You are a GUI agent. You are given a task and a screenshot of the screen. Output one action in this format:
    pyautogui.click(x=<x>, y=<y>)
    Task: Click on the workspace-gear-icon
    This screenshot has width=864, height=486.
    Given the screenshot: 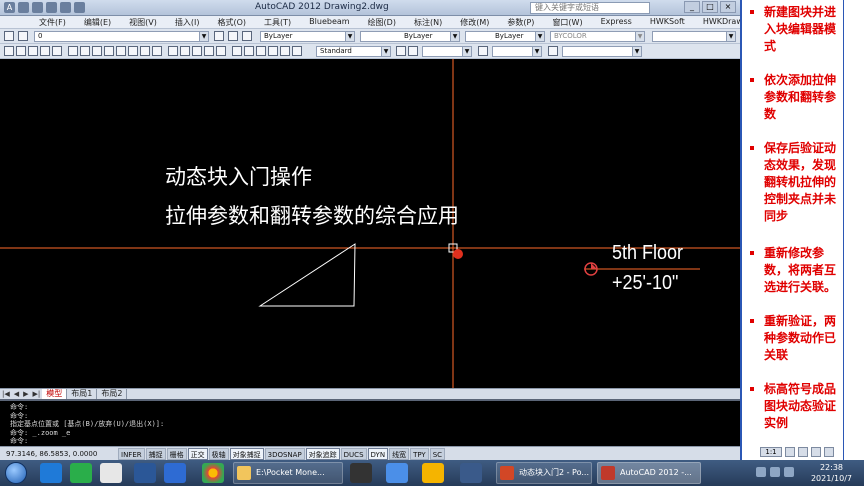 What is the action you would take?
    pyautogui.click(x=803, y=452)
    